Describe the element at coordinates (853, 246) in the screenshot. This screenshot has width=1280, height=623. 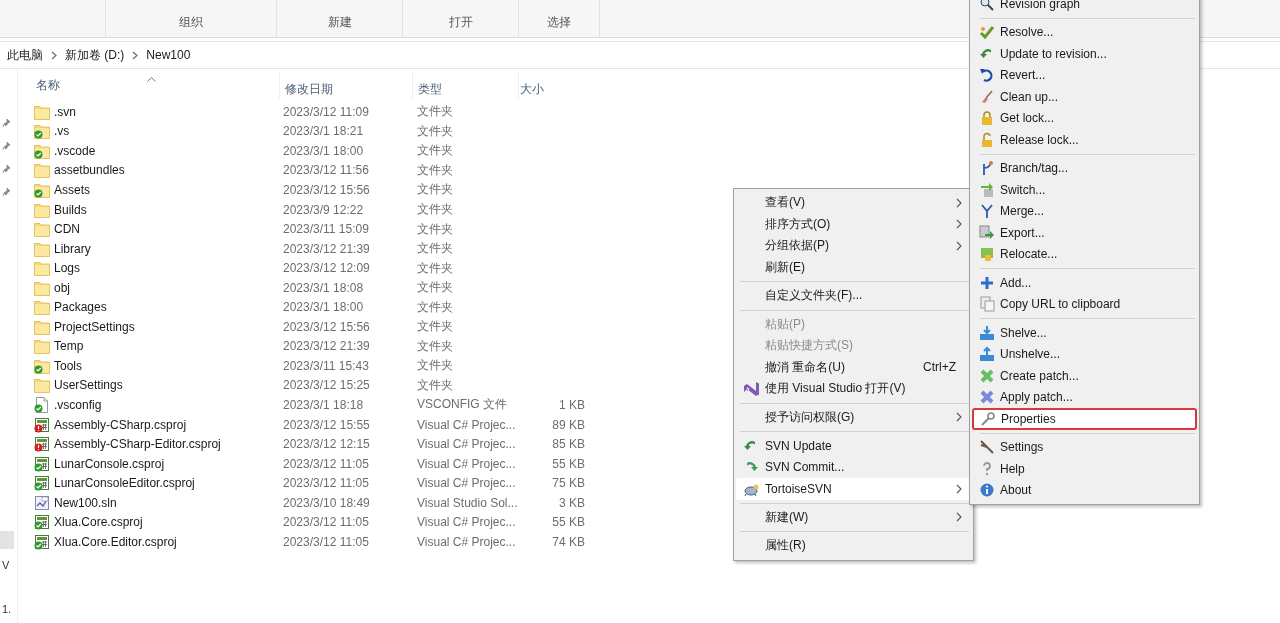
I see `menu-item: 分组依据(P)` at that location.